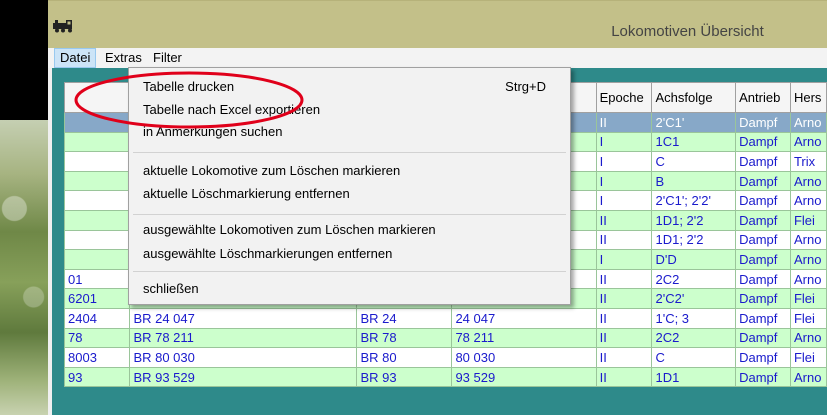 This screenshot has height=415, width=827. I want to click on column-header-epoche: Epoche, so click(624, 97).